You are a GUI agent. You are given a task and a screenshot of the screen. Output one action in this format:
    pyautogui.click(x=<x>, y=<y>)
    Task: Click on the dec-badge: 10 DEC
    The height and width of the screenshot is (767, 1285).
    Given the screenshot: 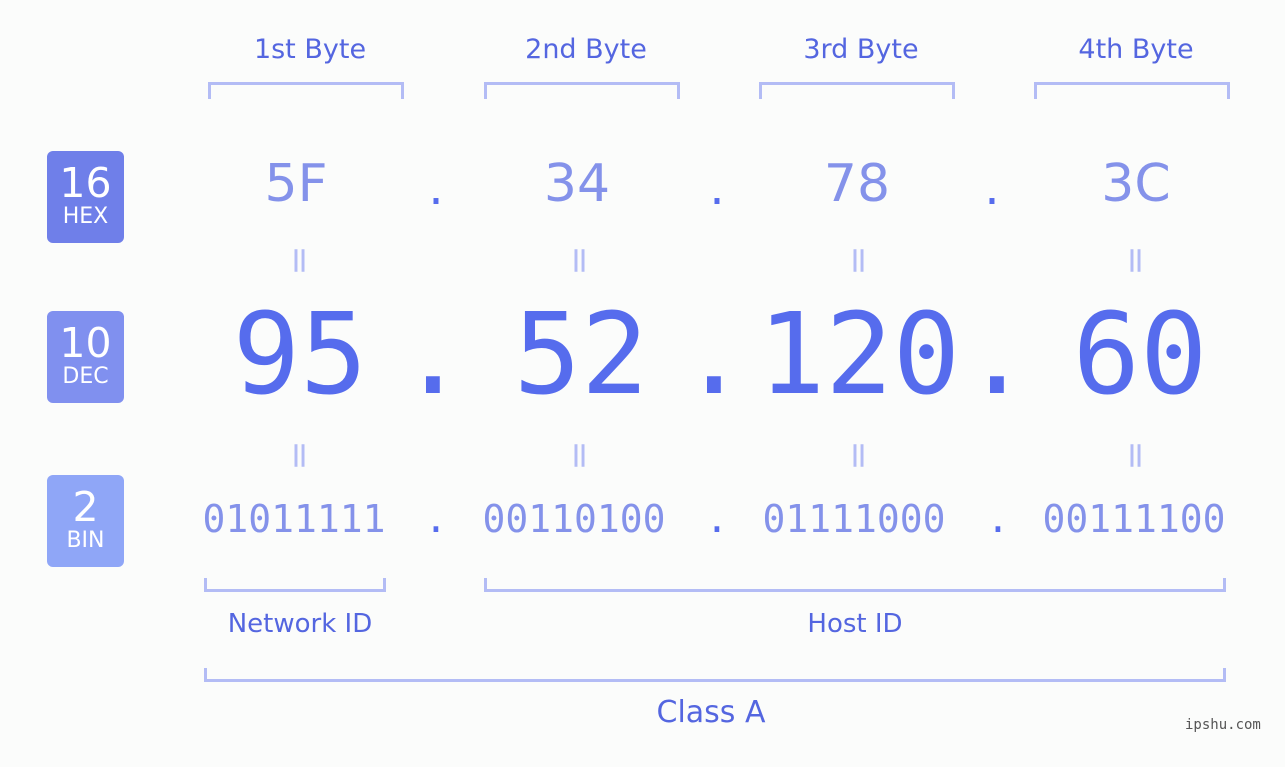 What is the action you would take?
    pyautogui.click(x=85, y=357)
    